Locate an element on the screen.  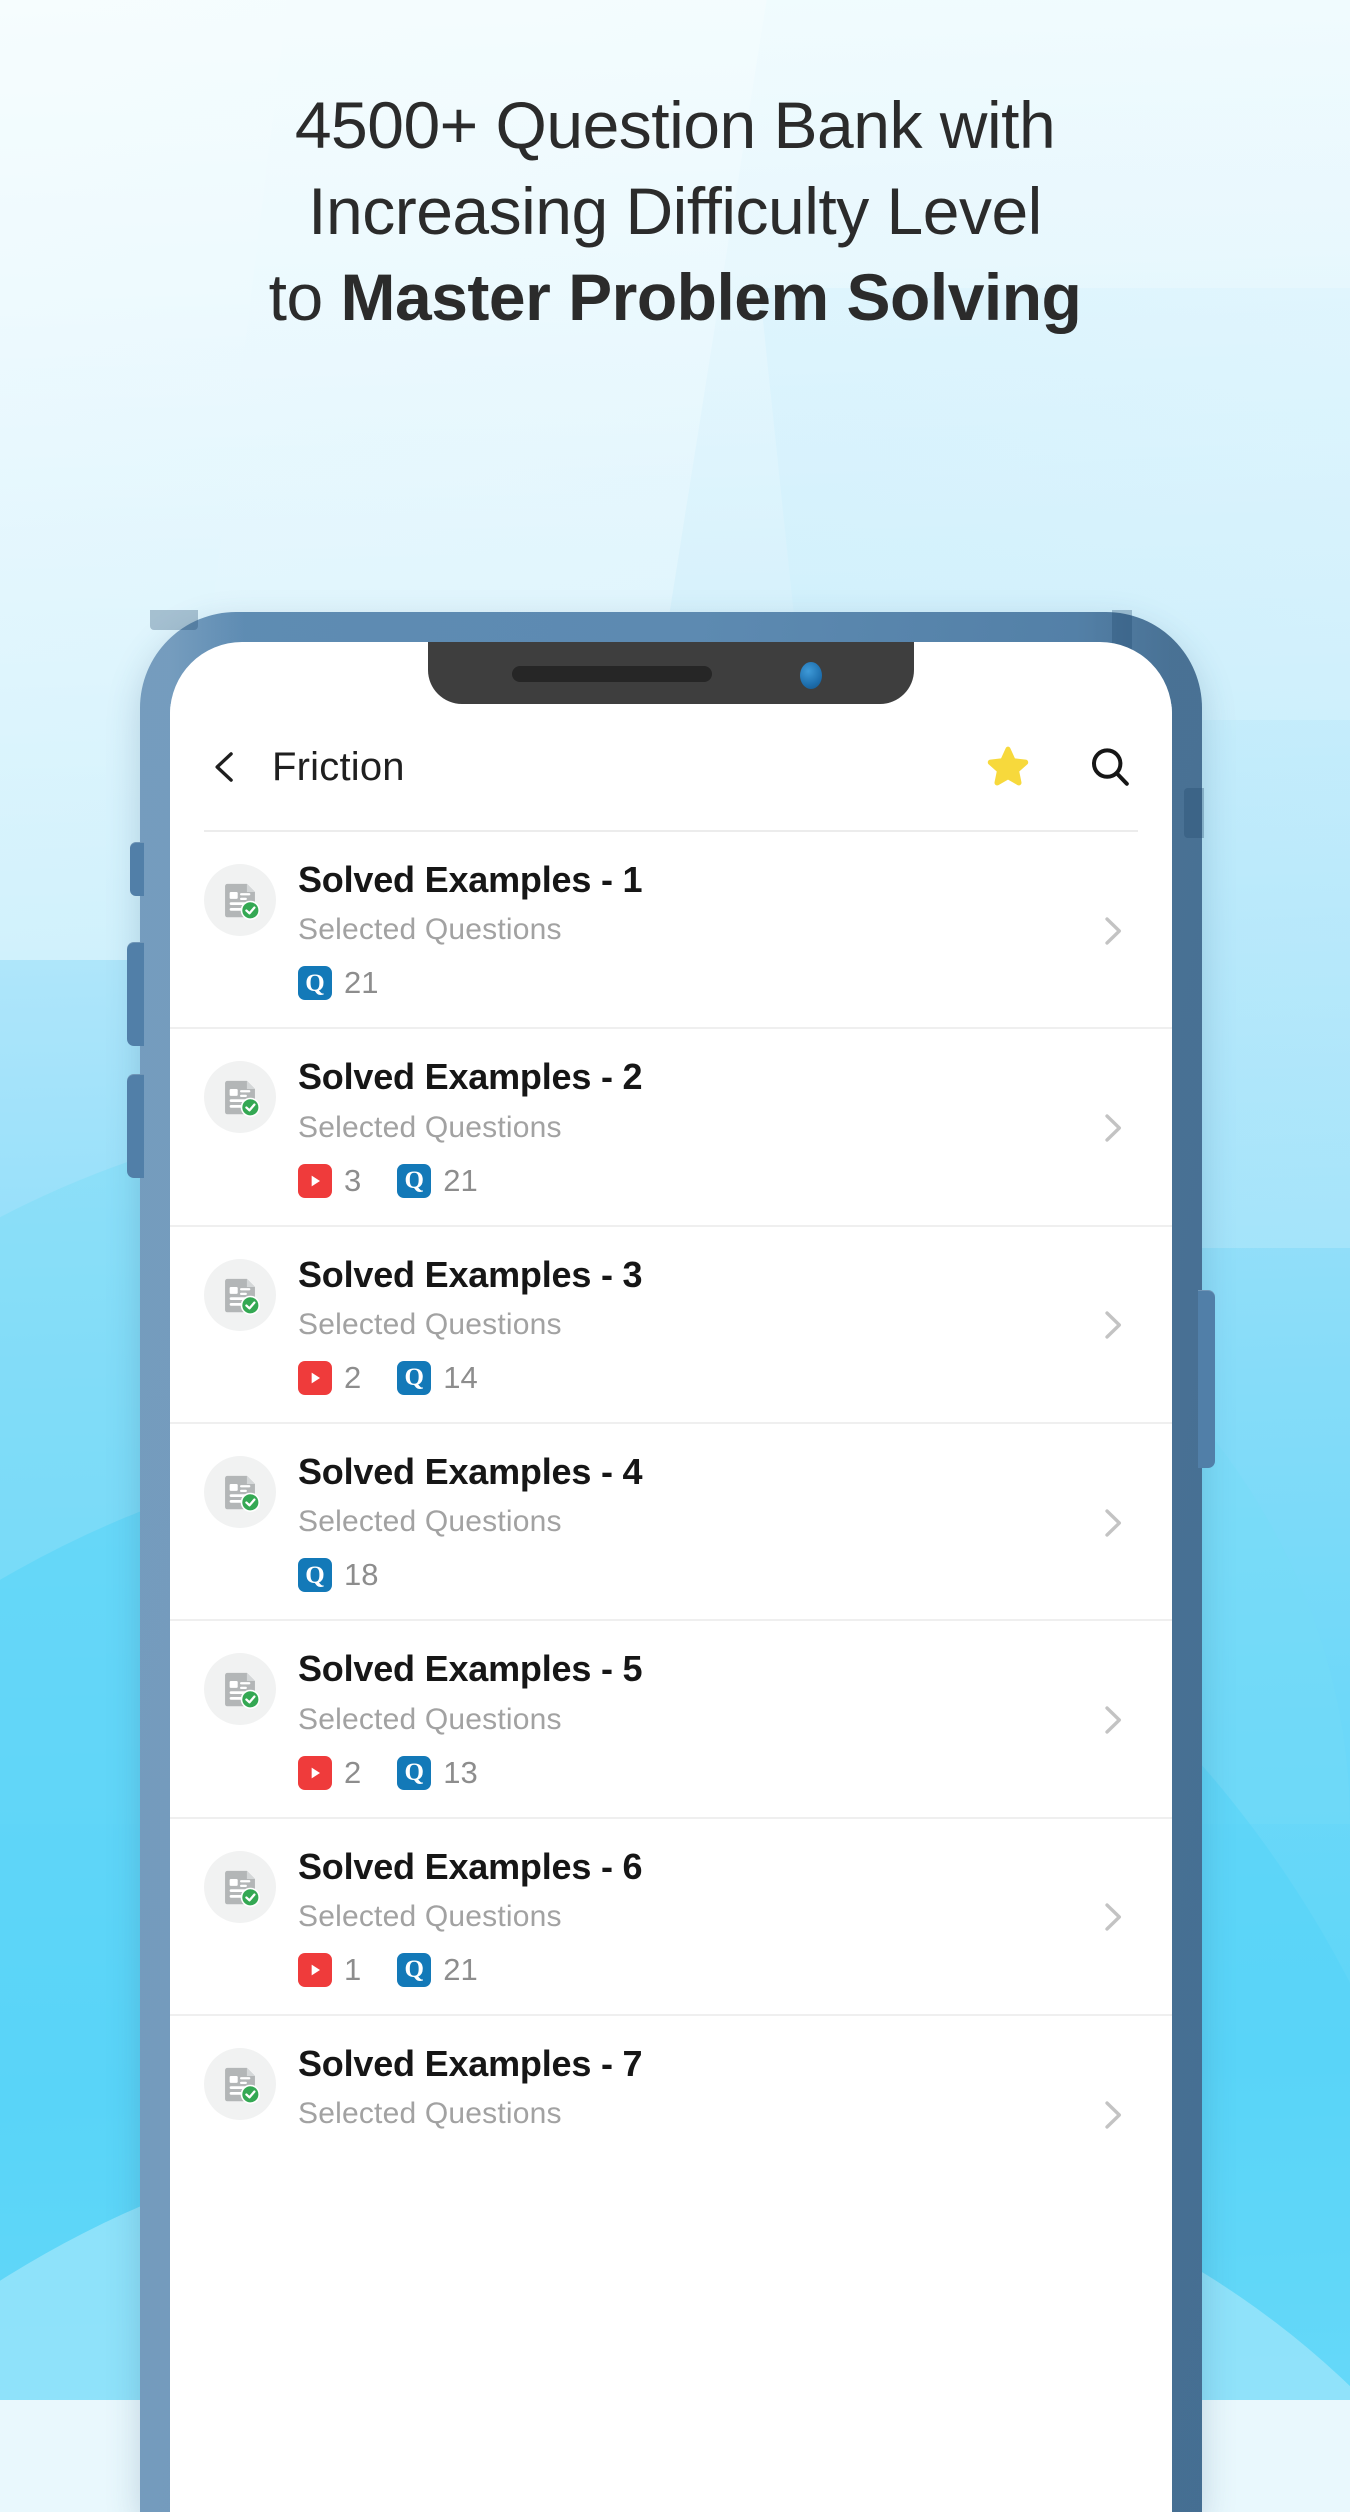
list-item-title: Solved Examples - 5 is located at coordinates (470, 1669).